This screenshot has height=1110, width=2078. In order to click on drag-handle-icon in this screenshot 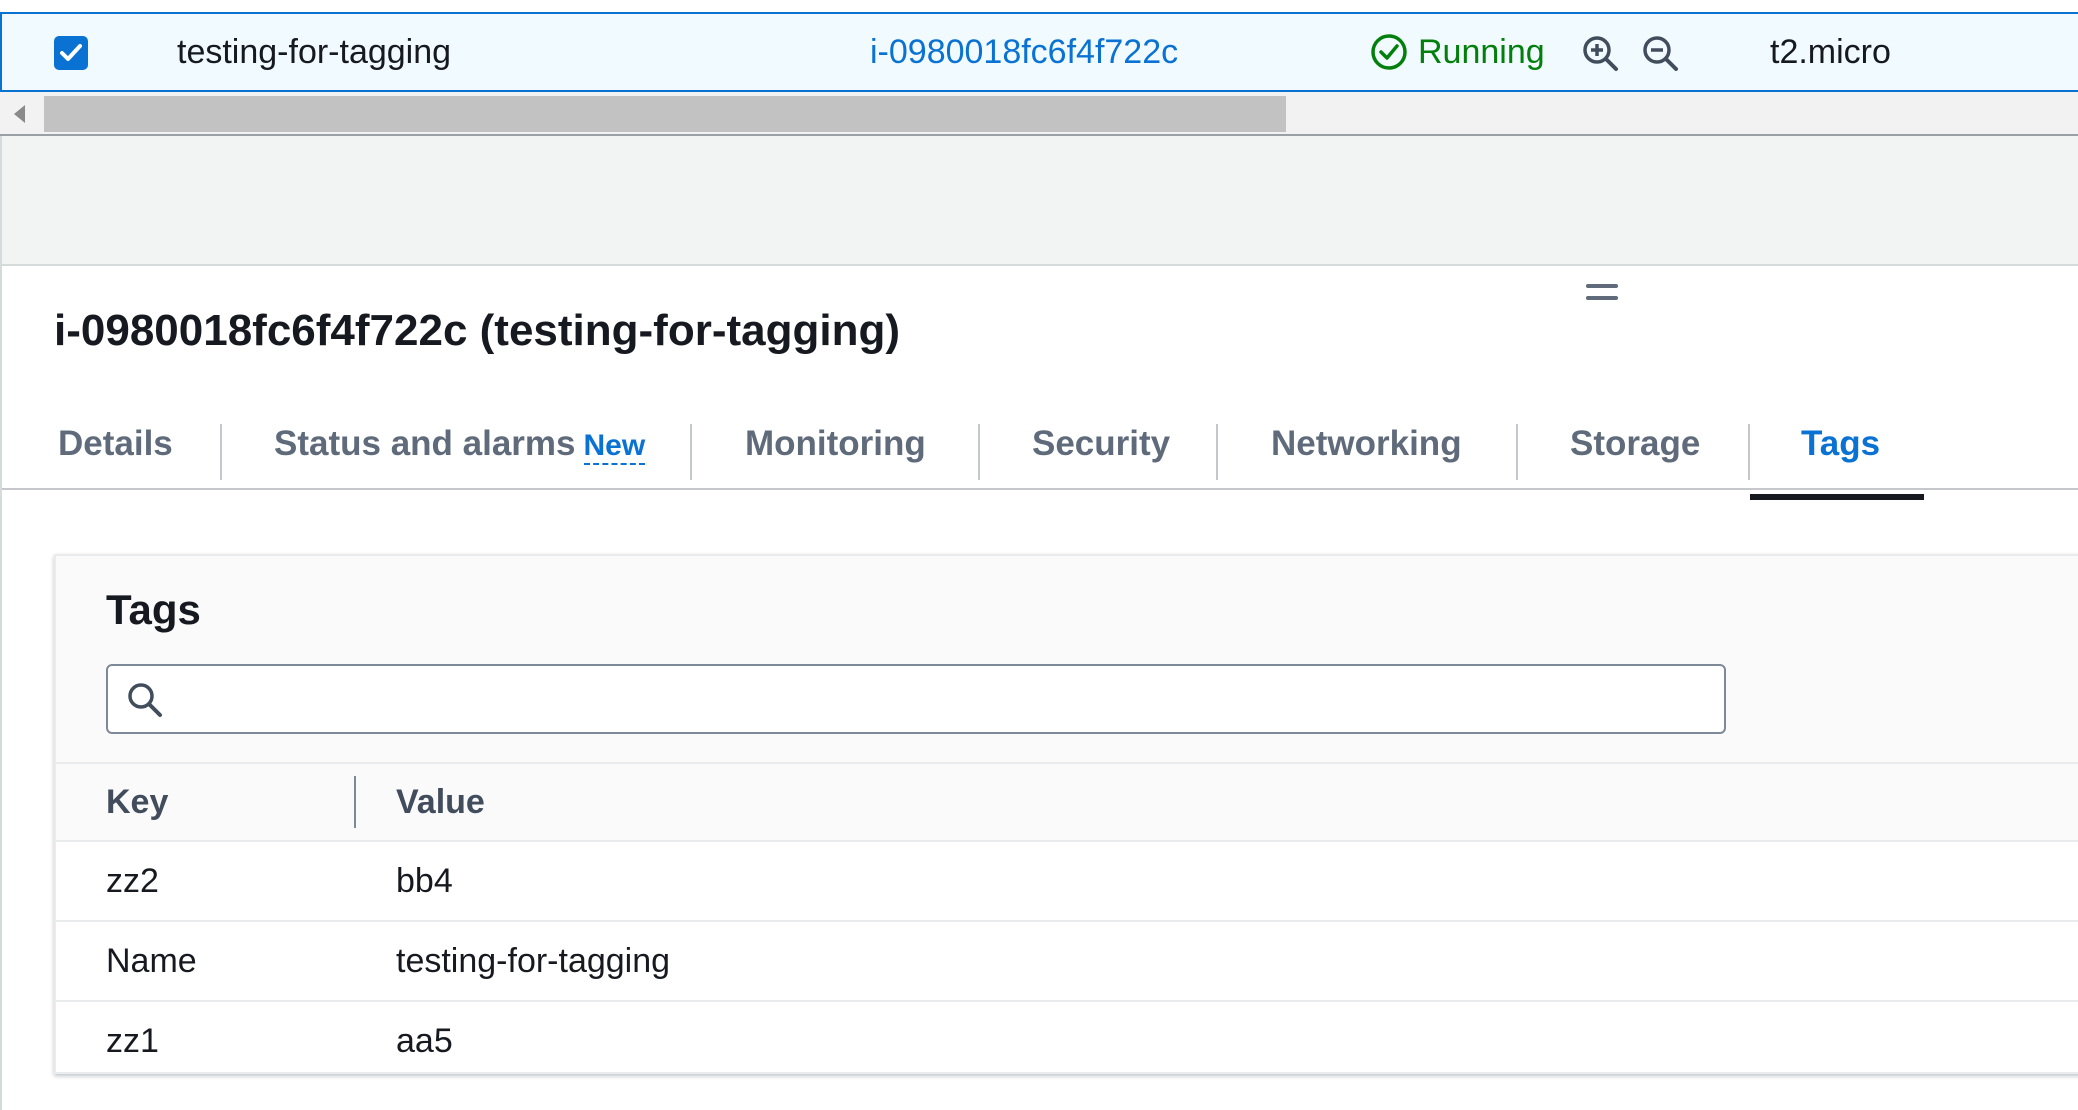, I will do `click(1602, 293)`.